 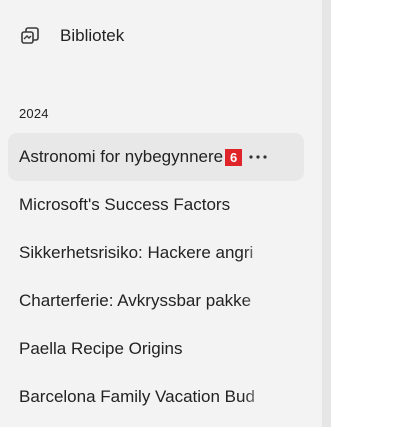 I want to click on chat-title: Barcelona Family Vacation Bud, so click(x=137, y=396).